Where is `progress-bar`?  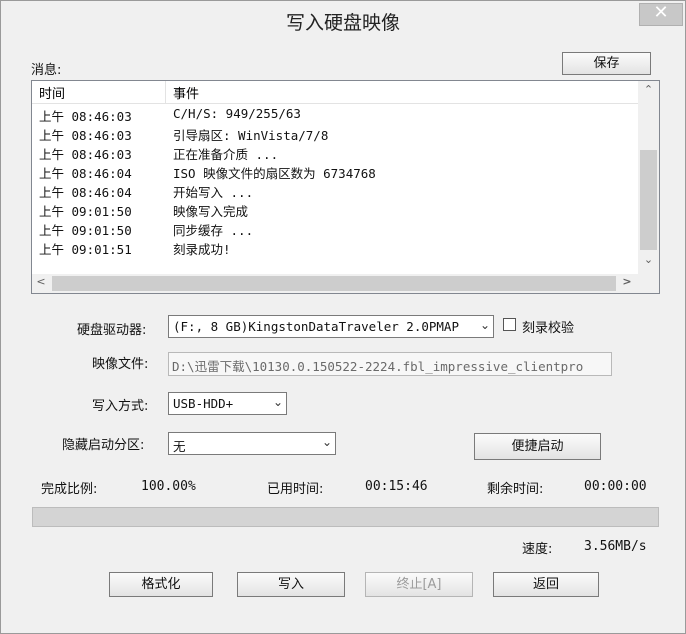
progress-bar is located at coordinates (345, 517).